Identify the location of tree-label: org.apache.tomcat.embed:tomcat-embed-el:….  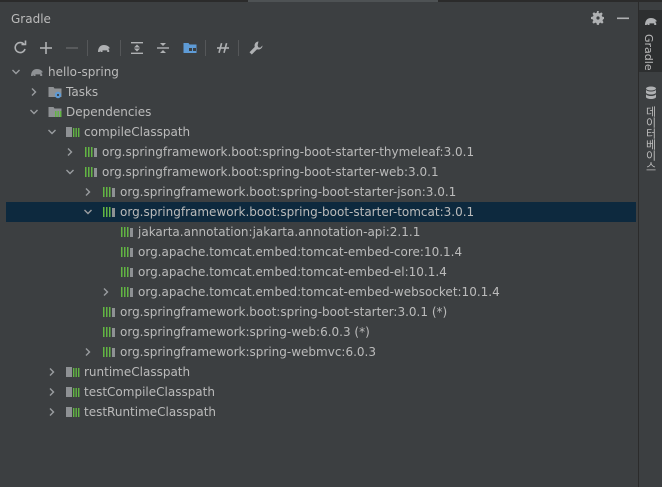
(292, 272).